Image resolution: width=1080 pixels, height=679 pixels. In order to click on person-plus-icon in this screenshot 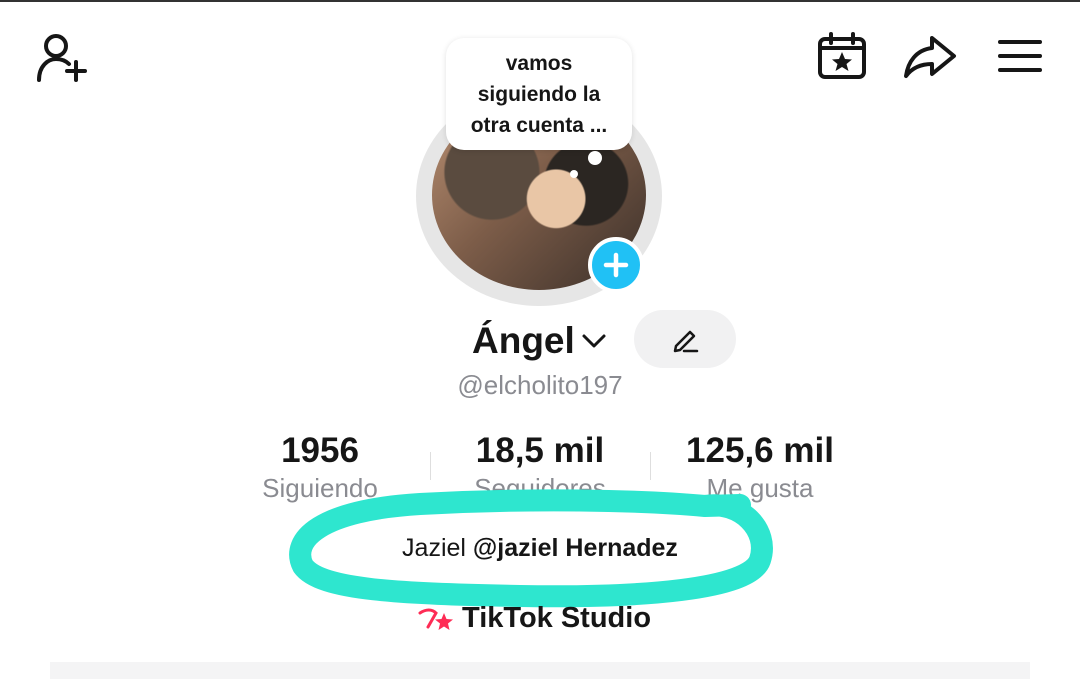, I will do `click(62, 58)`.